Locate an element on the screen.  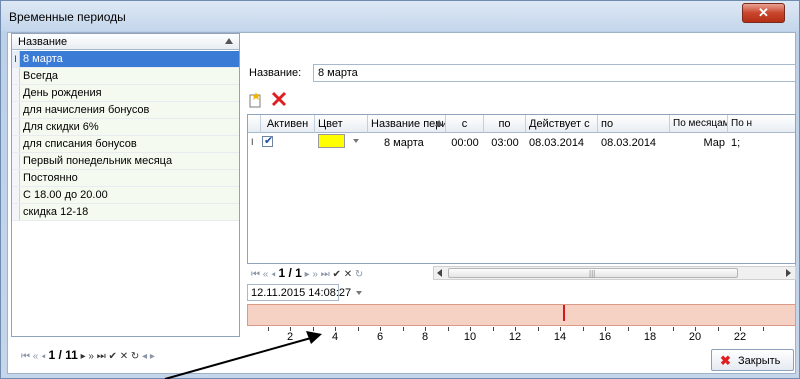
delete-period-icon is located at coordinates (279, 99).